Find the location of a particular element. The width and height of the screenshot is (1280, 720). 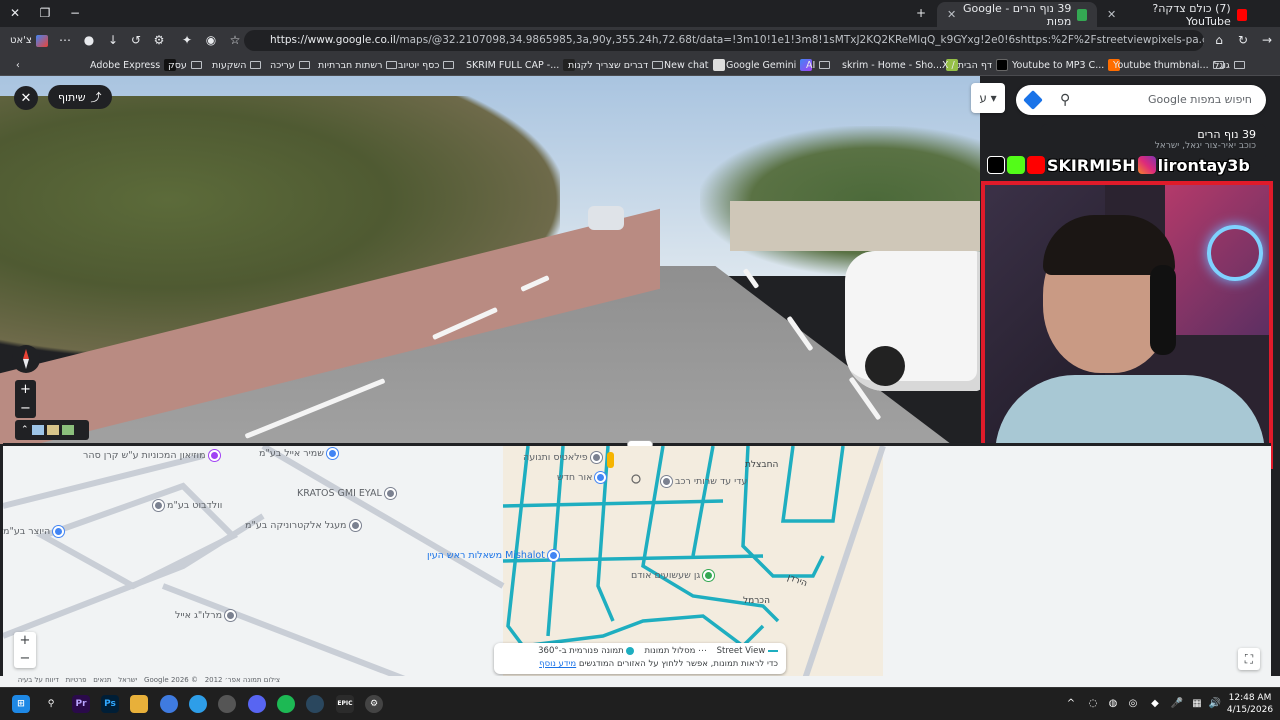

museum-pin-icon is located at coordinates (214, 455).